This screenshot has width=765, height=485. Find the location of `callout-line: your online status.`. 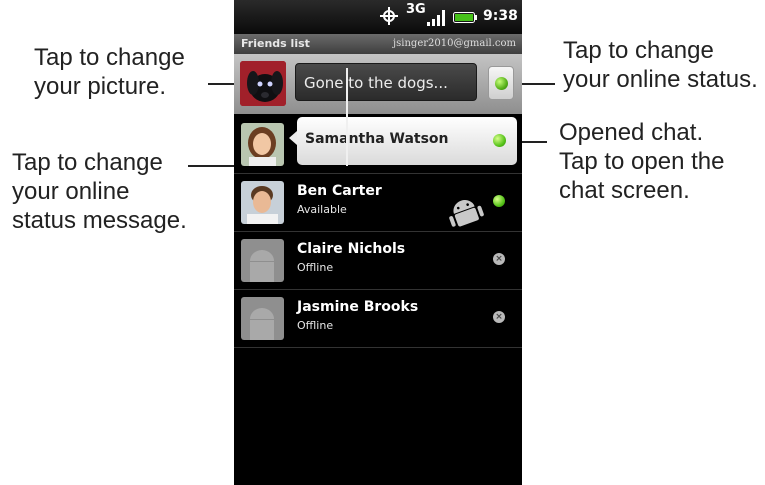

callout-line: your online status. is located at coordinates (660, 79).